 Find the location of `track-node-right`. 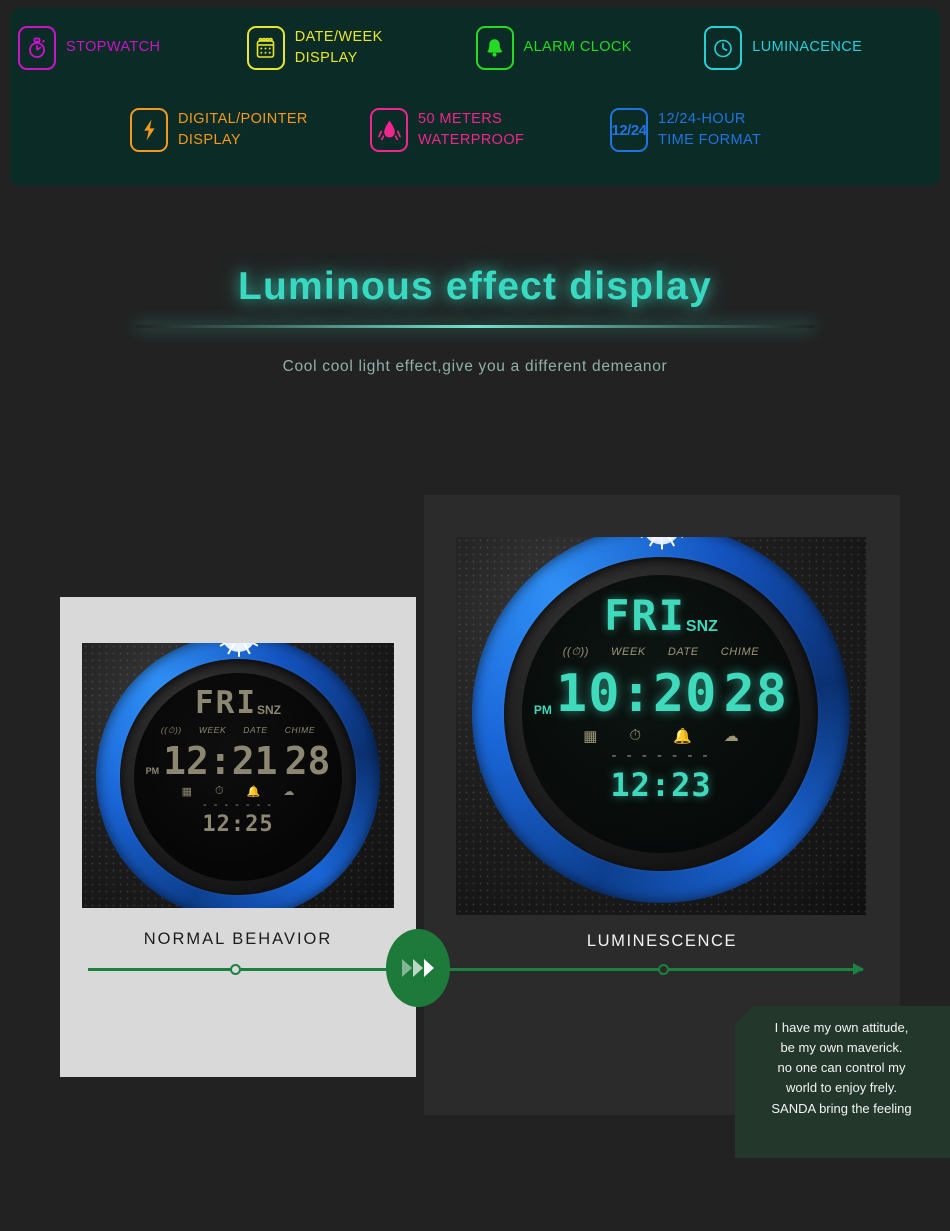

track-node-right is located at coordinates (663, 969).